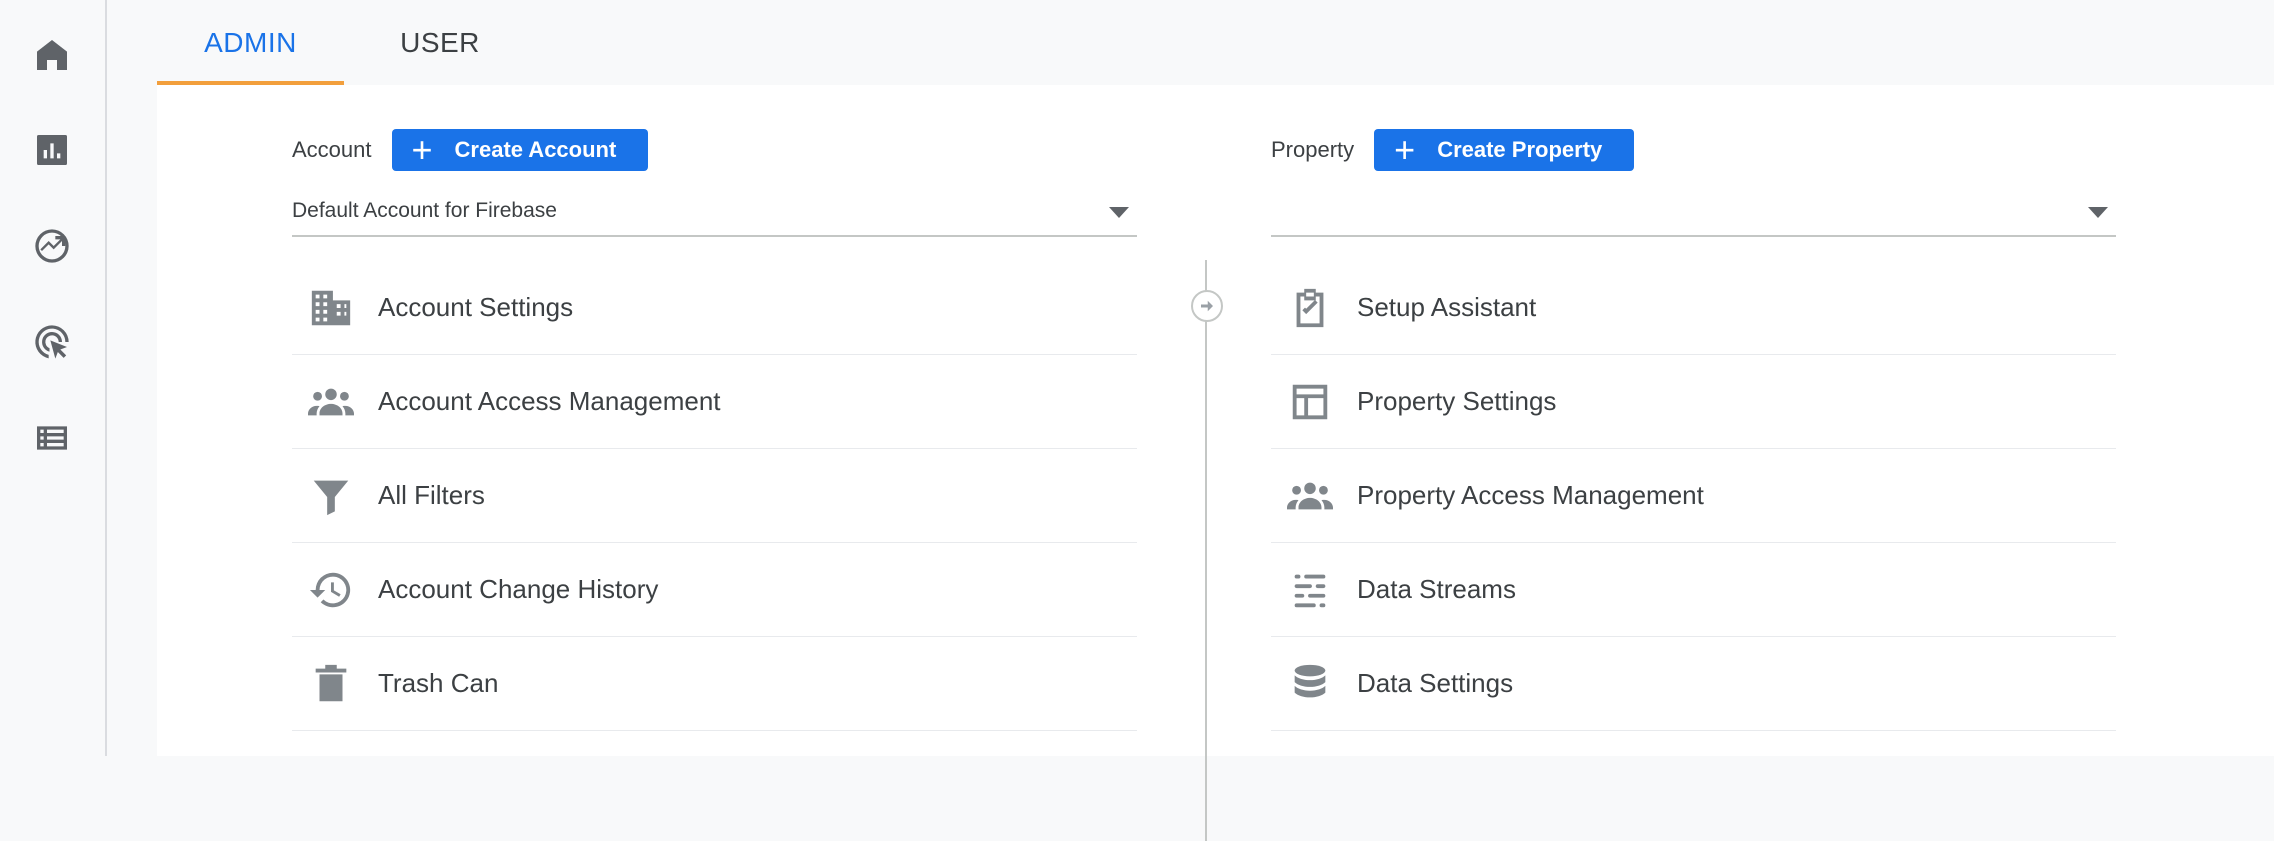  Describe the element at coordinates (1530, 495) in the screenshot. I see `menu-item-label: Property Access Management` at that location.